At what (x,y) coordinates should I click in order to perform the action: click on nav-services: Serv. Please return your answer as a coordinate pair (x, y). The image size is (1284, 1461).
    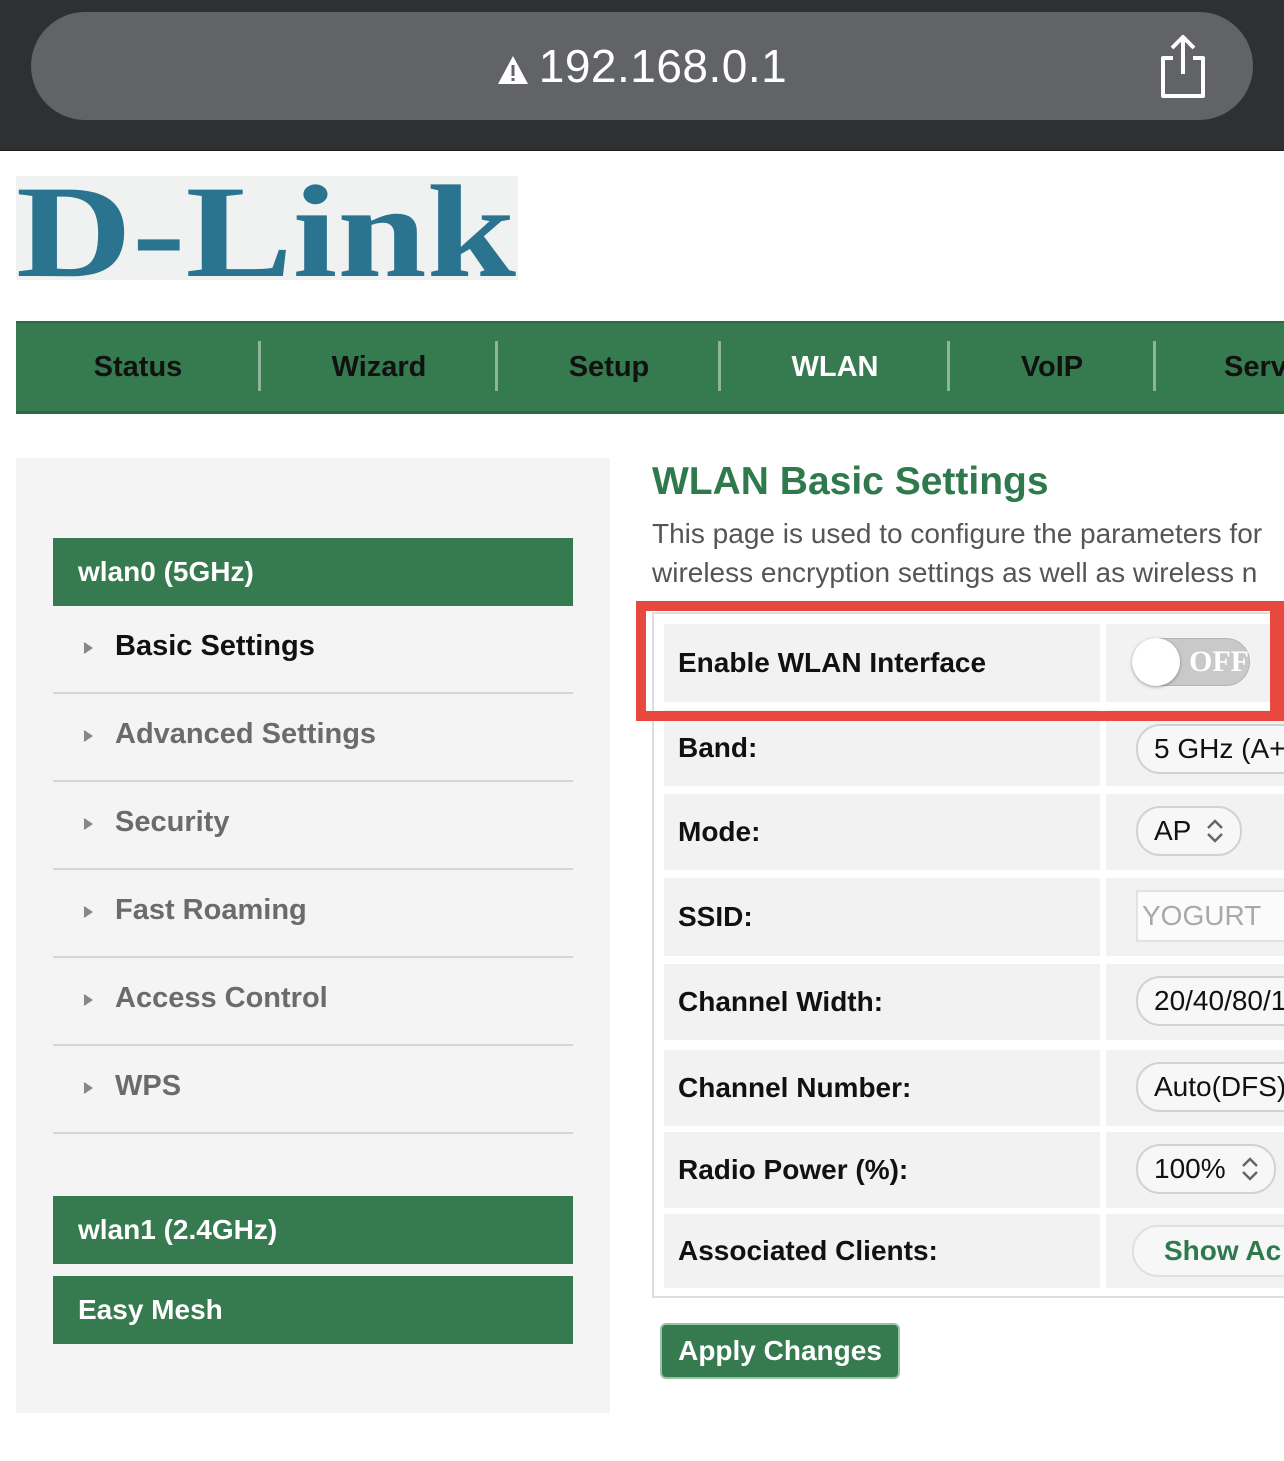
    Looking at the image, I should click on (1254, 367).